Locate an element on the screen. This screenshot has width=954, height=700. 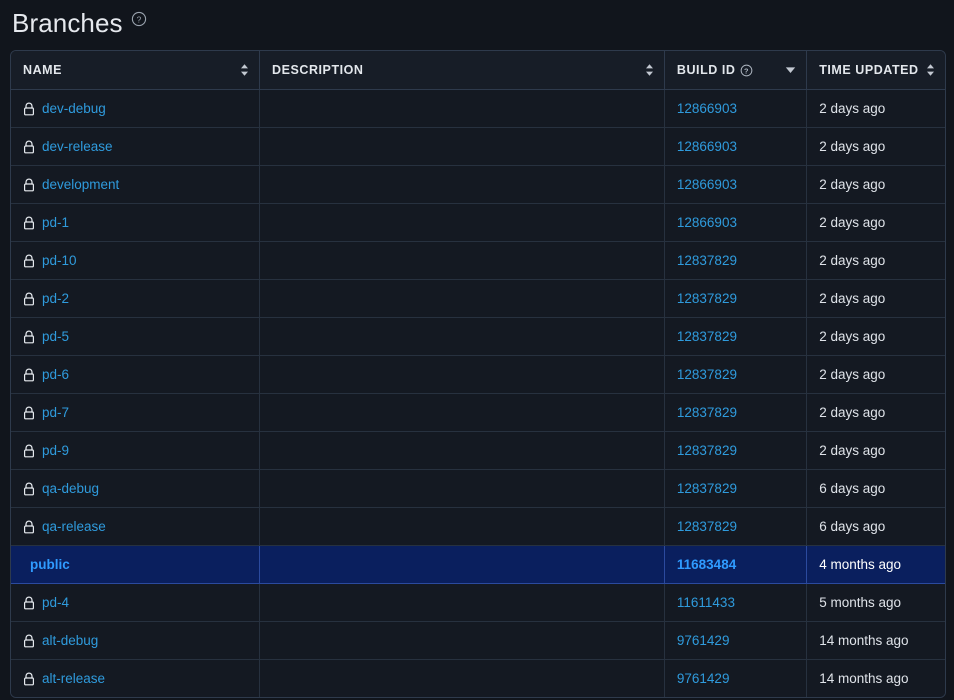
table-row: qa-debug 12837829 6 days ago is located at coordinates (478, 488).